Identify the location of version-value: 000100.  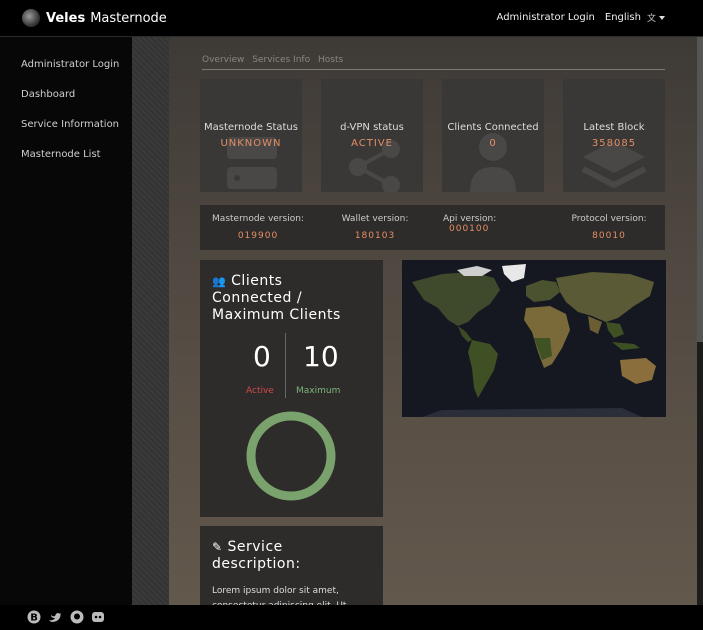
(469, 229).